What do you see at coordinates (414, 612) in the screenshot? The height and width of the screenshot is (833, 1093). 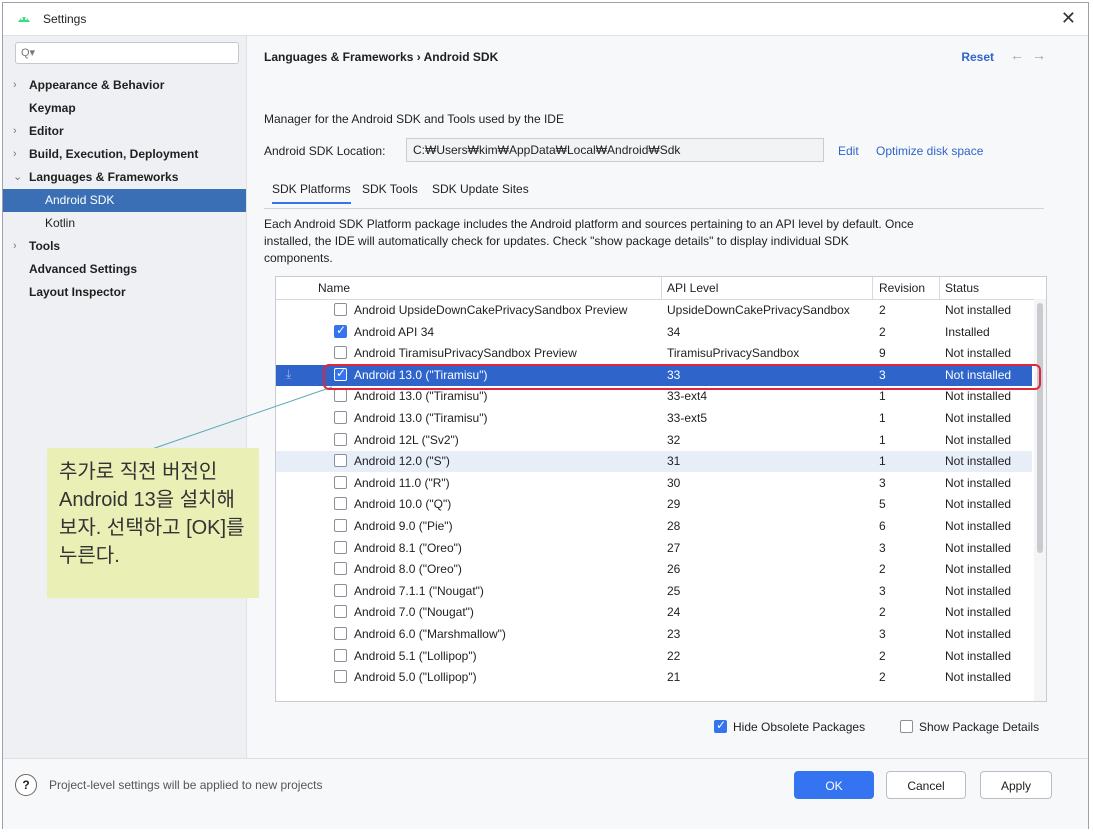 I see `cell-name: Android 7.0 ("Nougat")` at bounding box center [414, 612].